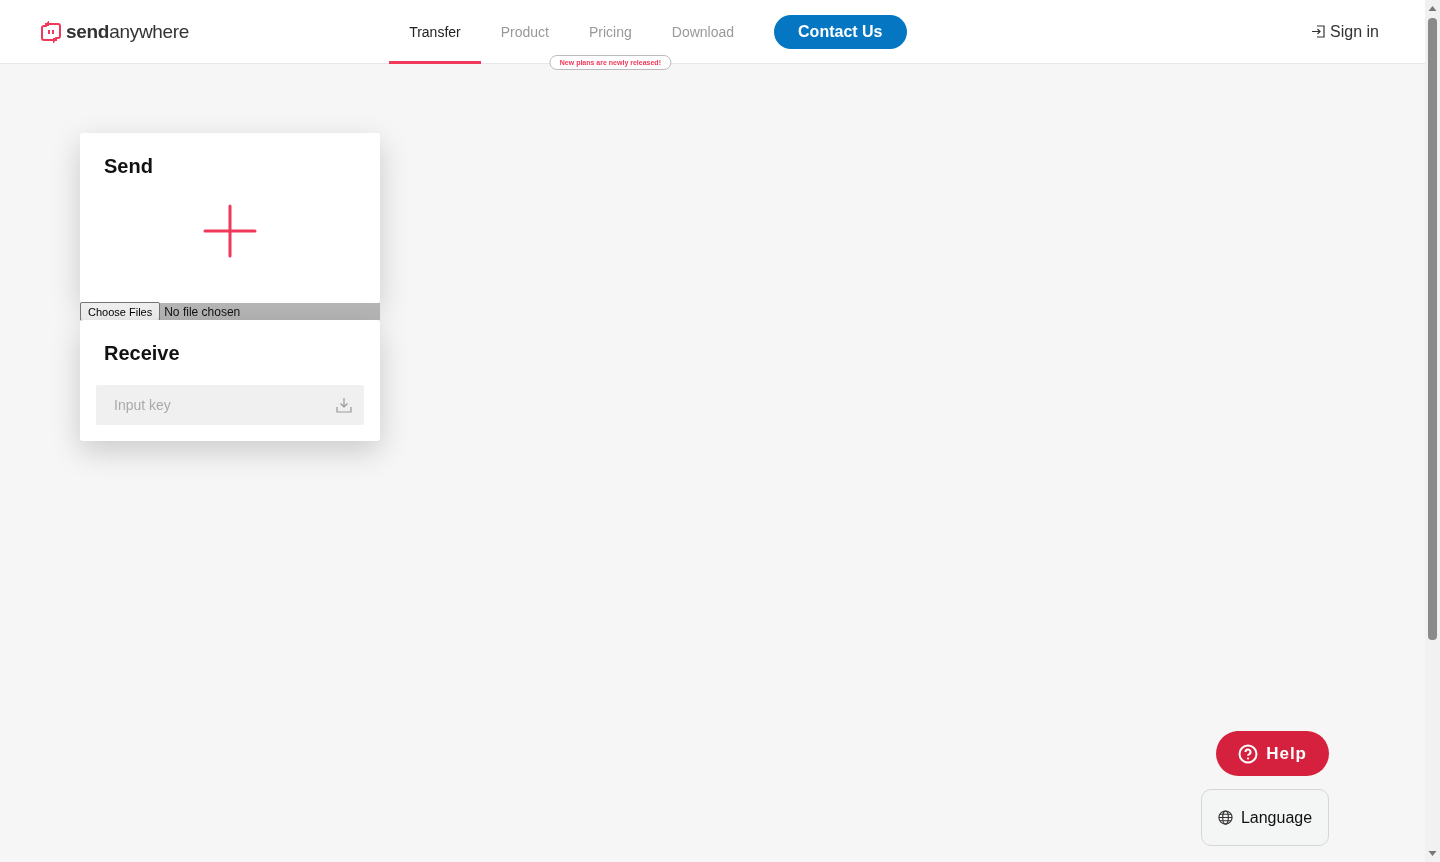 This screenshot has width=1440, height=862. What do you see at coordinates (202, 311) in the screenshot?
I see `file-status: No file chosen` at bounding box center [202, 311].